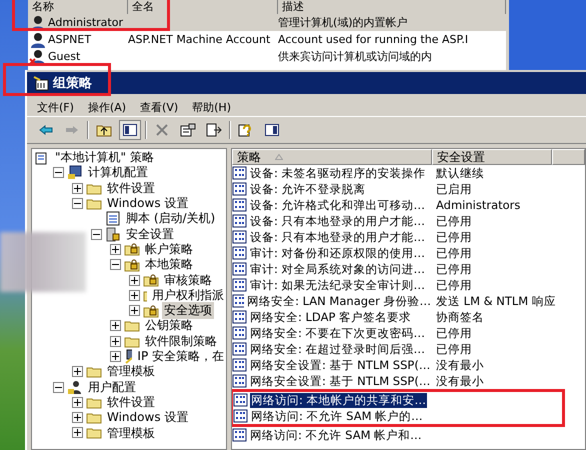  I want to click on user-name: Guest, so click(64, 56).